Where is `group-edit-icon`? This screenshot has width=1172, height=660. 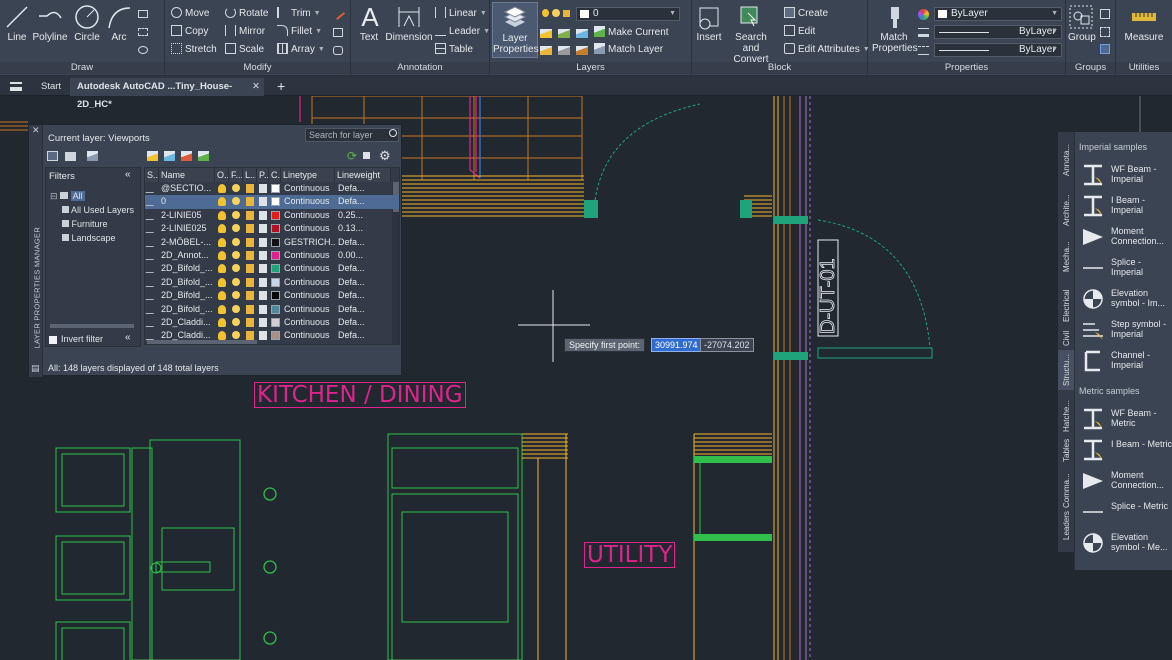
group-edit-icon is located at coordinates (1105, 32).